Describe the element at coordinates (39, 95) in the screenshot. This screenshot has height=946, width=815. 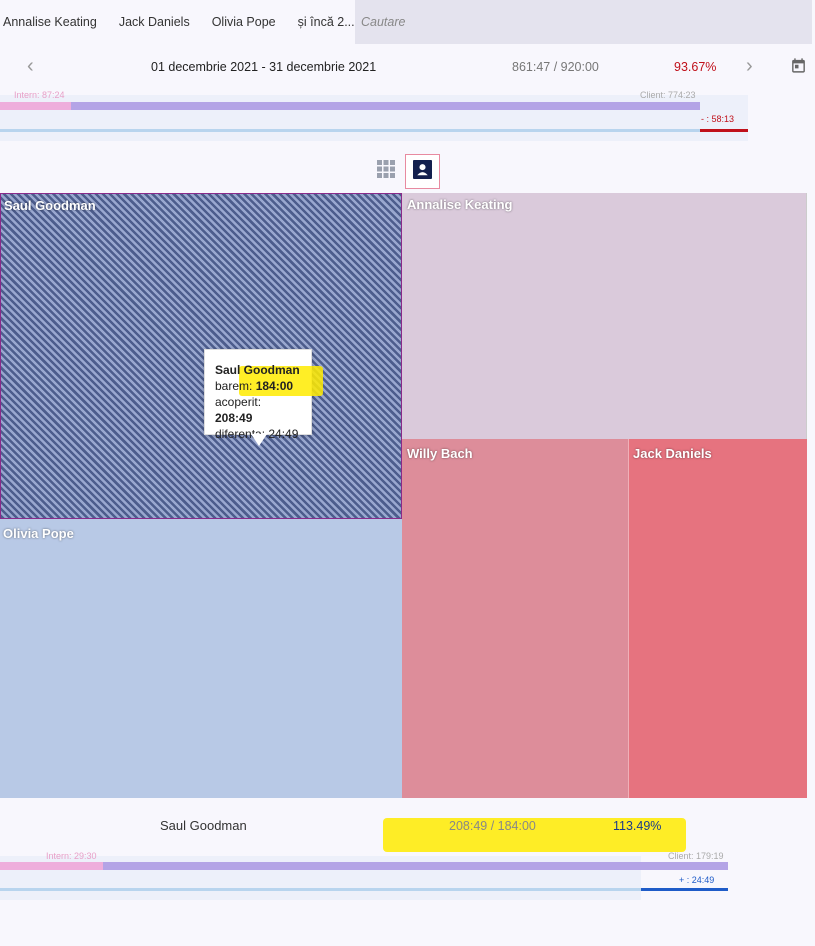
I see `intern-label: Intern: 87:24` at that location.